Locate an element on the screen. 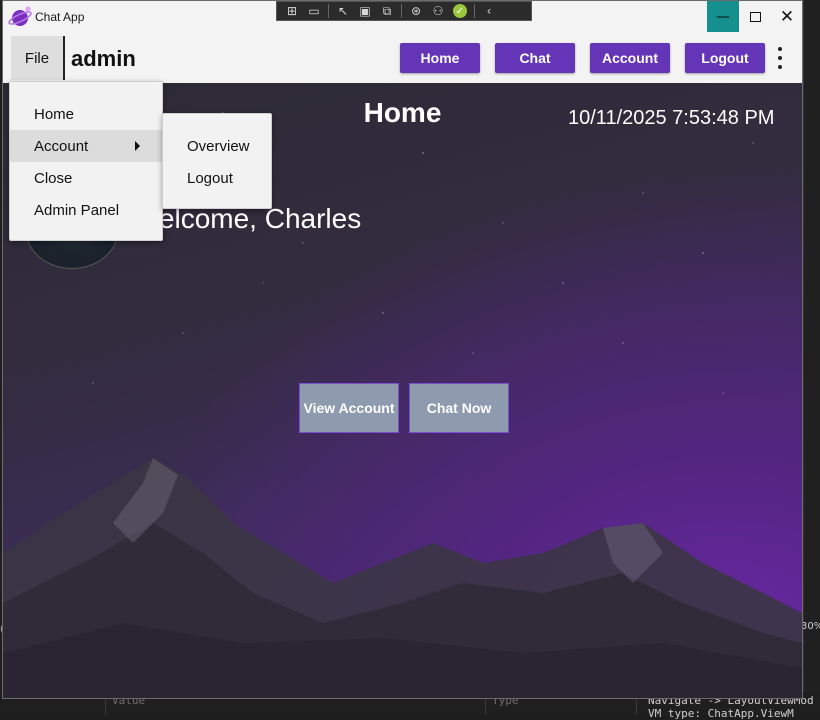 The width and height of the screenshot is (820, 720). app-logo-icon is located at coordinates (20, 16).